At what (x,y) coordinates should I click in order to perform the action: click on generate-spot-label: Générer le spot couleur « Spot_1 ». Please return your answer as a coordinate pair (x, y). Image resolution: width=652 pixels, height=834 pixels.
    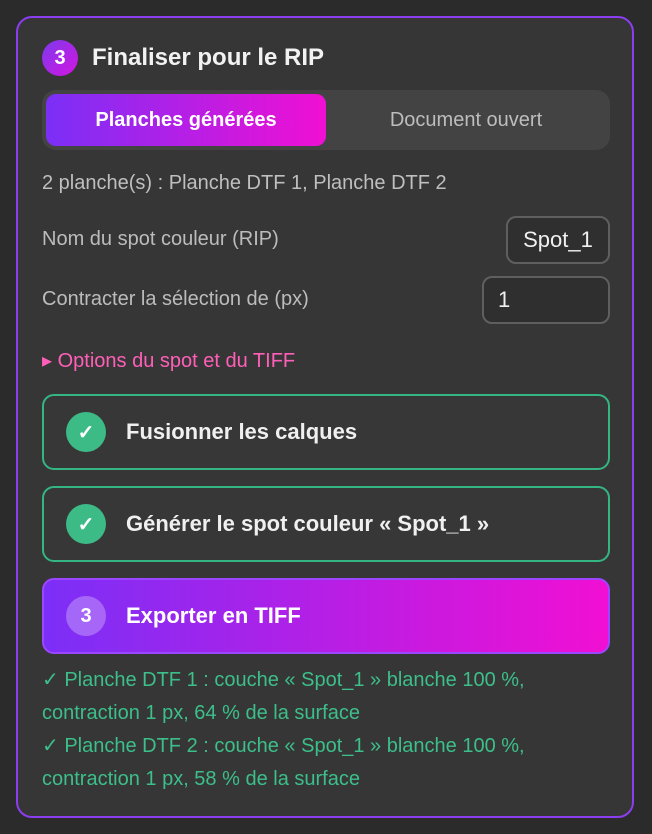
    Looking at the image, I should click on (308, 523).